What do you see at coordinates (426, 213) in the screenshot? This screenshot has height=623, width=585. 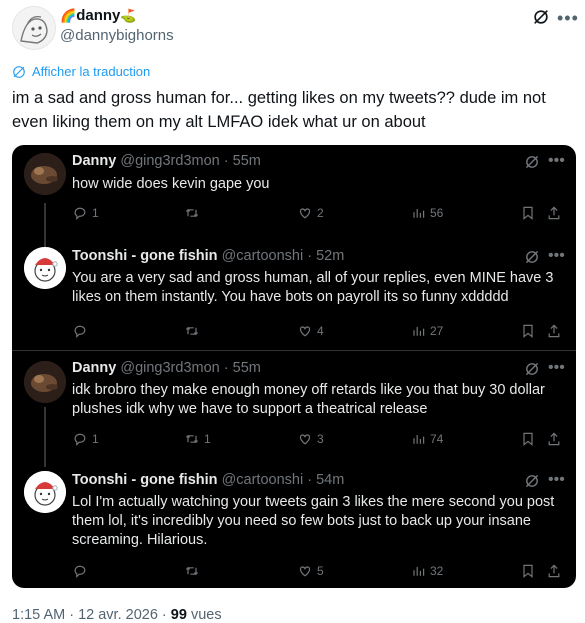 I see `views-button: 56` at bounding box center [426, 213].